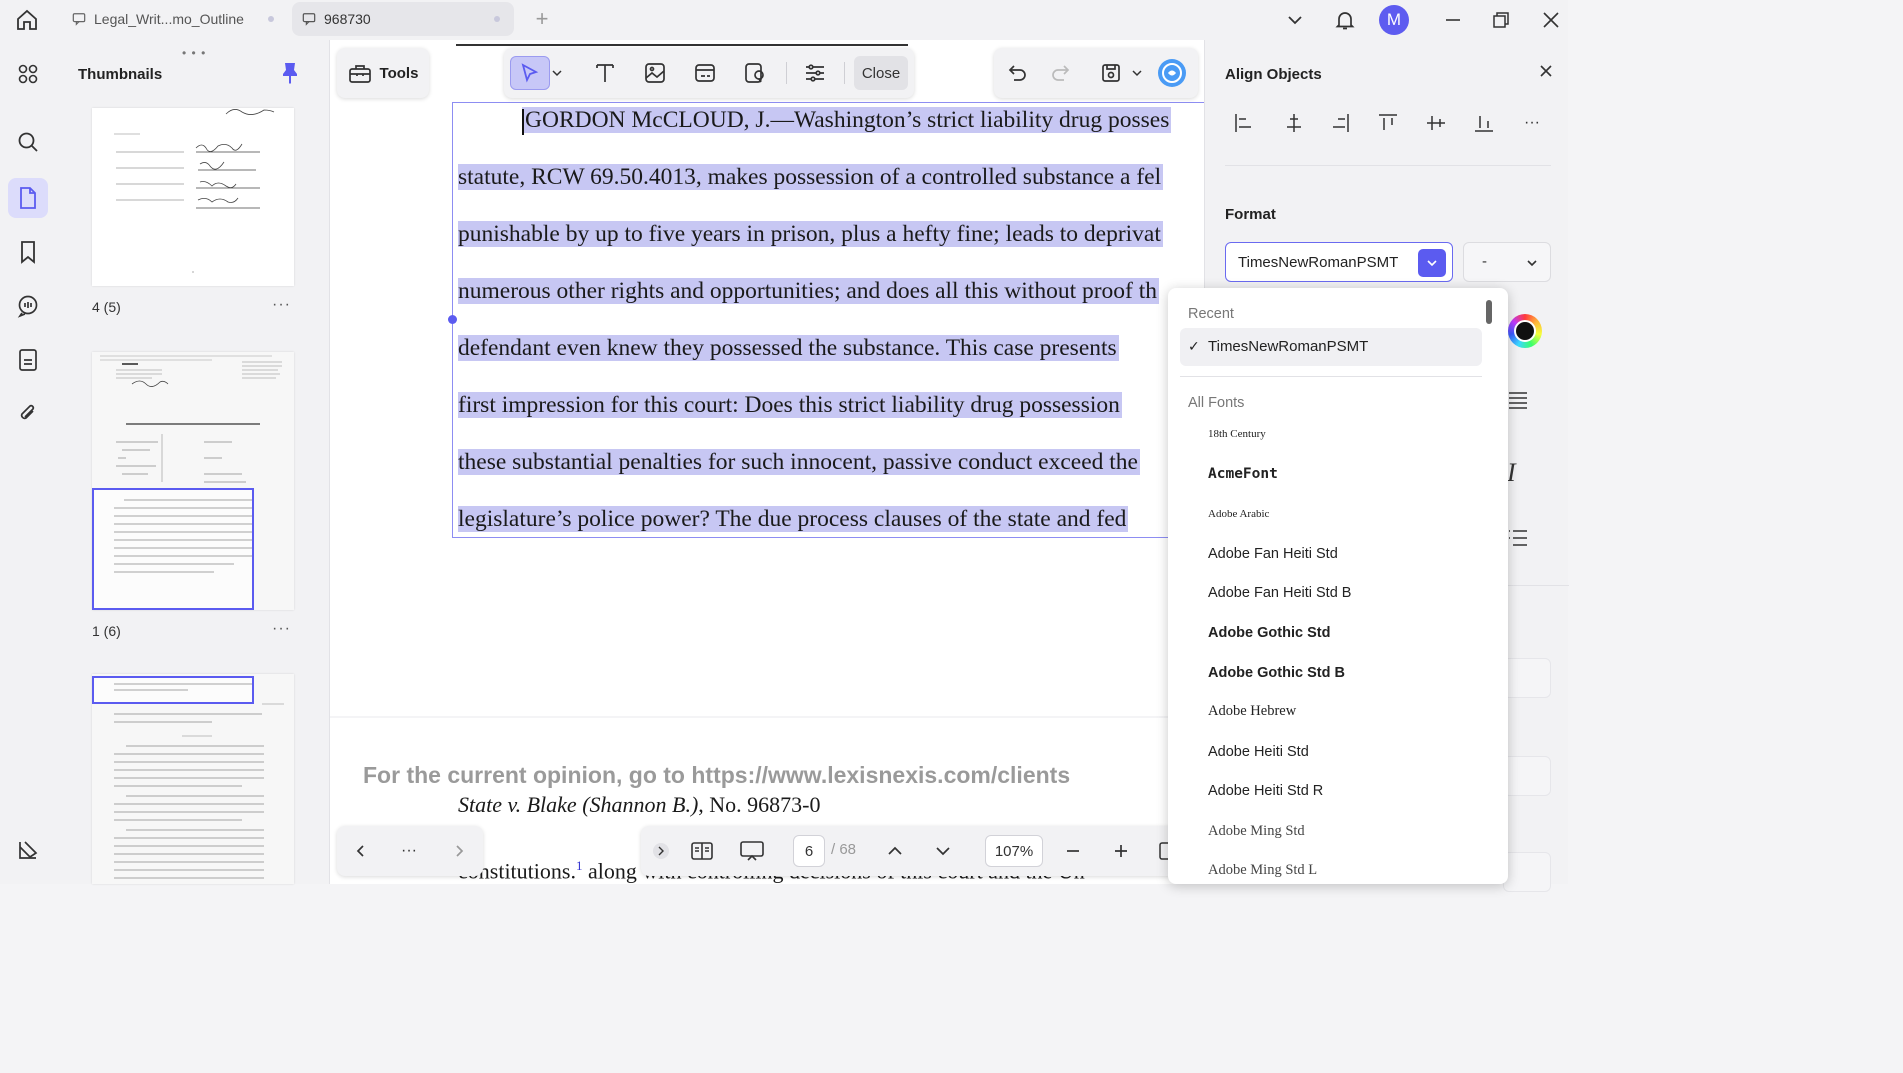 This screenshot has height=1073, width=1903. I want to click on new-tab-icon: +, so click(542, 20).